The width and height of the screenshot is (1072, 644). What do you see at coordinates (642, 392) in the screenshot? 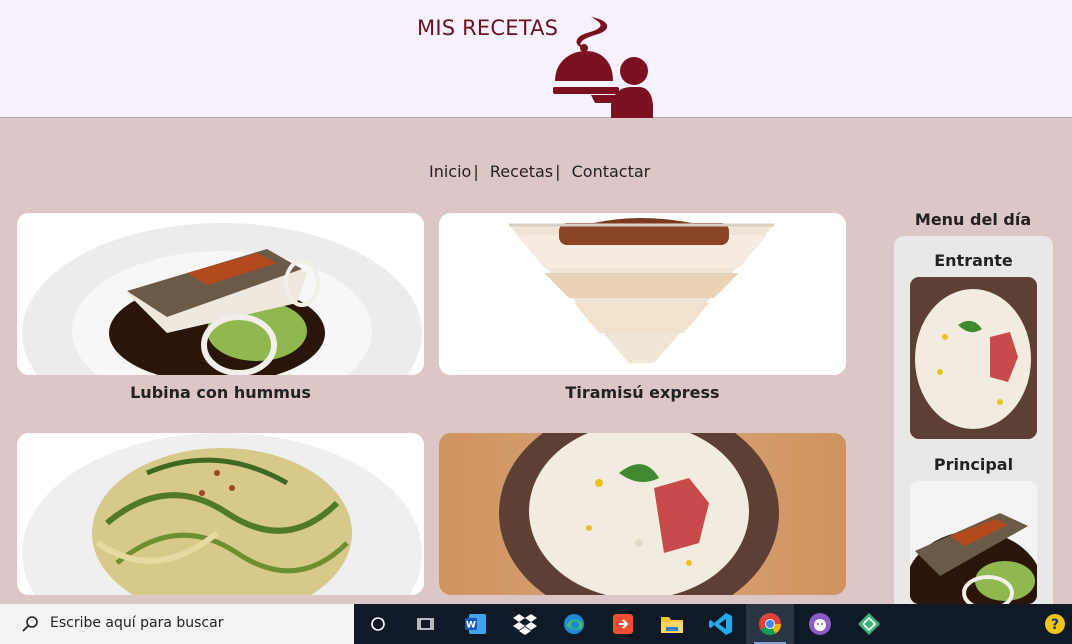
I see `recipe-title: Tiramisú express` at bounding box center [642, 392].